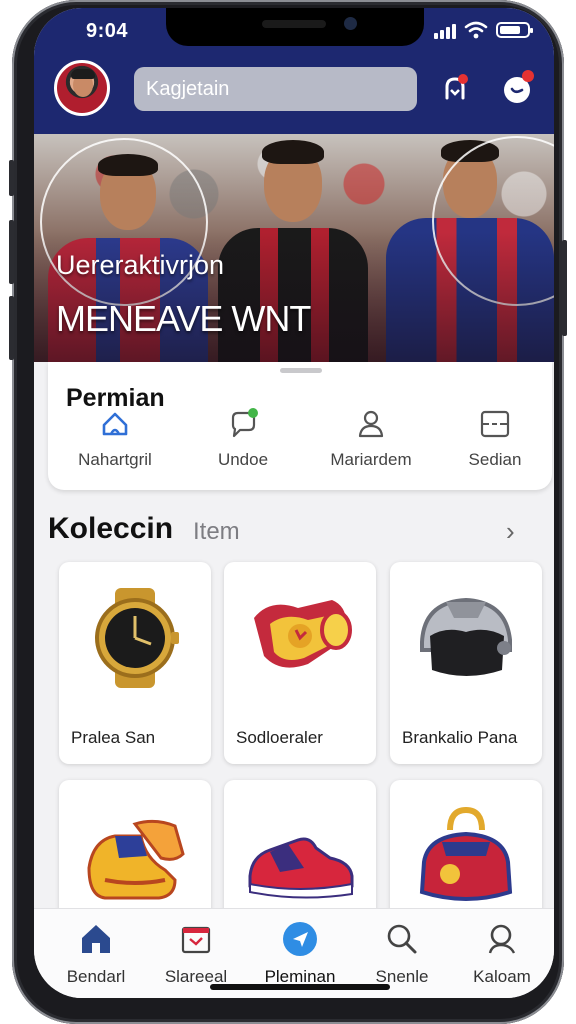  I want to click on menu-item-label: Nahartgril, so click(115, 459).